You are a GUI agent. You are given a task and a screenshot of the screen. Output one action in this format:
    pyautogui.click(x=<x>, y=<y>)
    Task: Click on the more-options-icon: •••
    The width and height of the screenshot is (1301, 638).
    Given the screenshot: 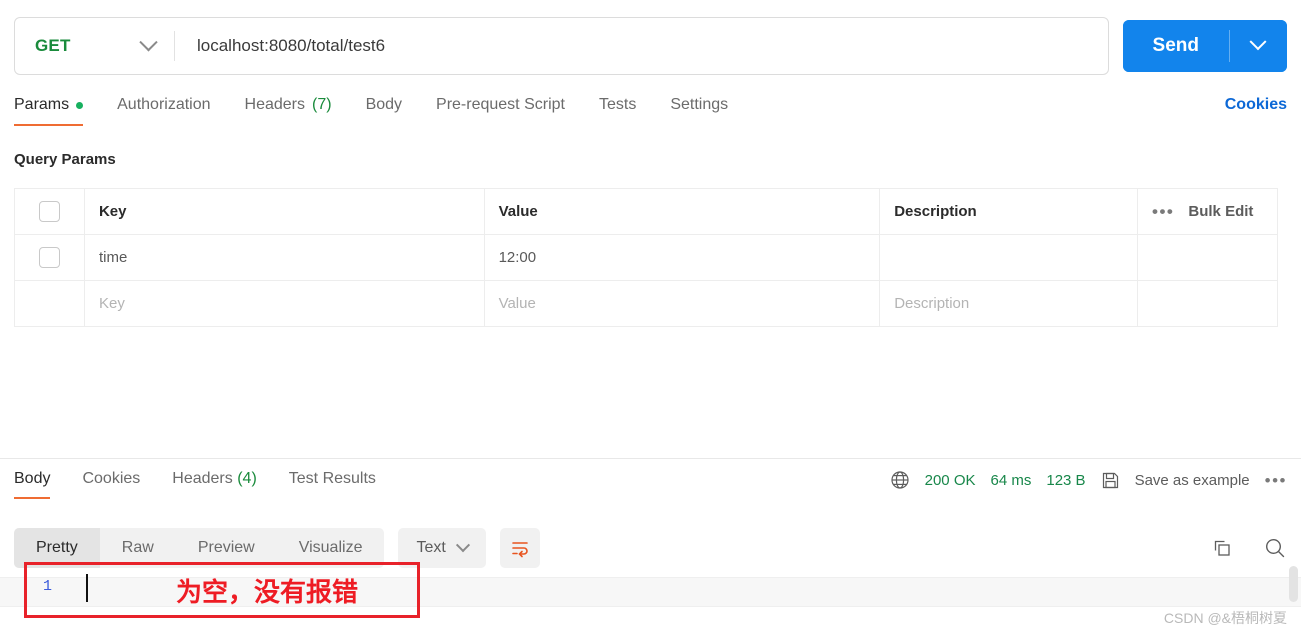 What is the action you would take?
    pyautogui.click(x=1163, y=211)
    